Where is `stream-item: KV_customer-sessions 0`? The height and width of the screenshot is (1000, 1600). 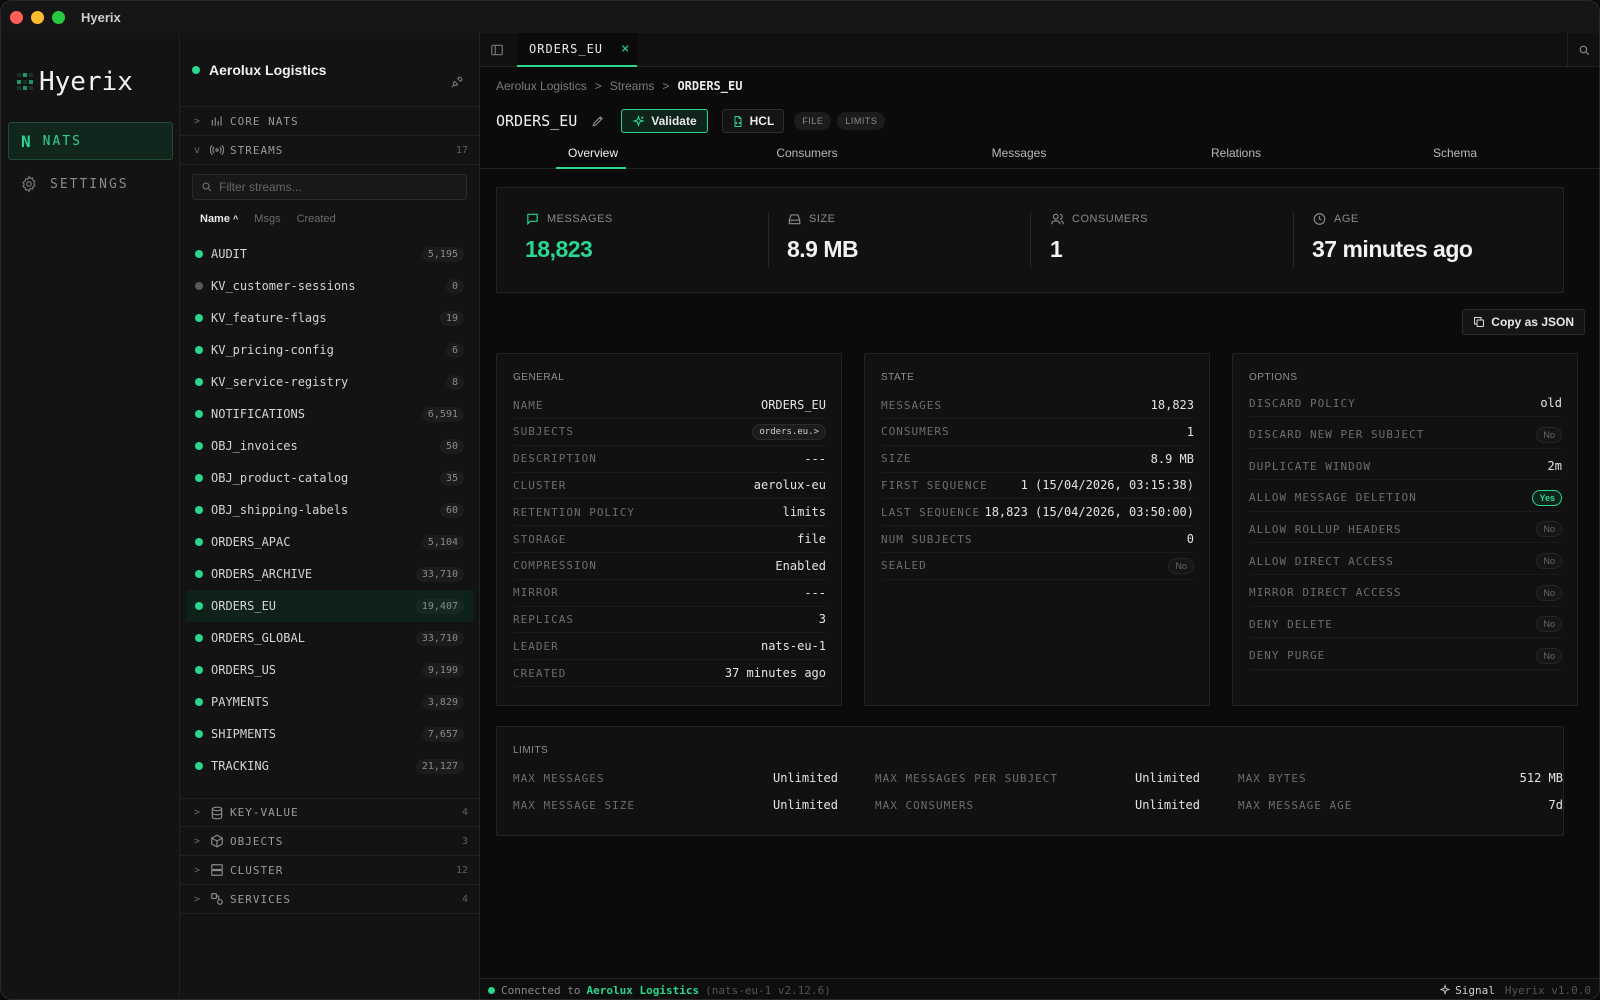 stream-item: KV_customer-sessions 0 is located at coordinates (330, 286).